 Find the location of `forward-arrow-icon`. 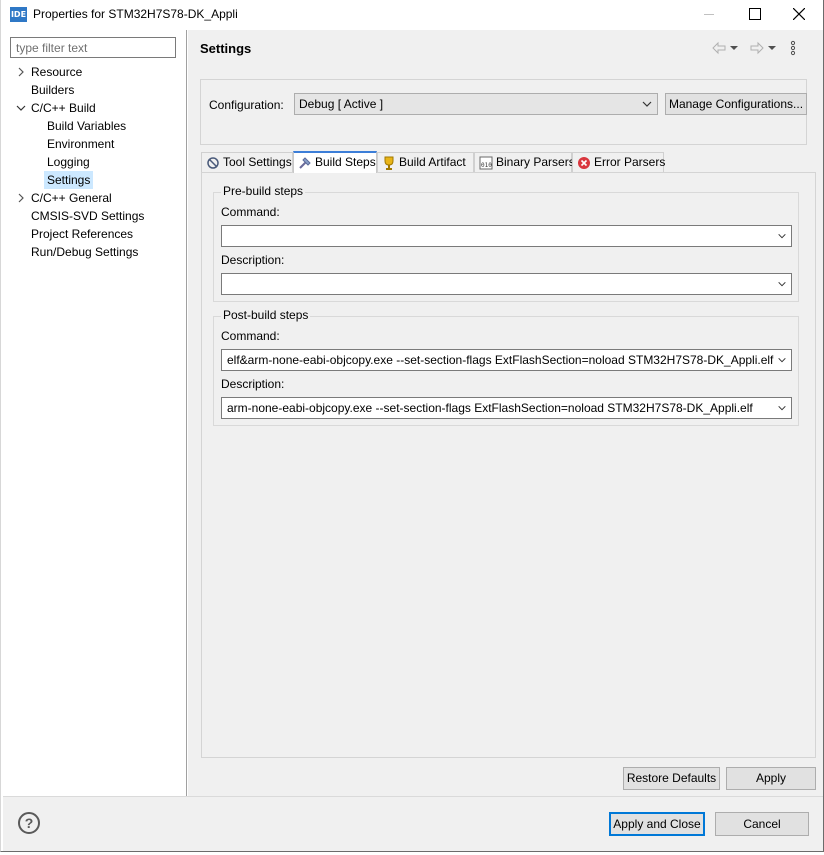

forward-arrow-icon is located at coordinates (757, 48).